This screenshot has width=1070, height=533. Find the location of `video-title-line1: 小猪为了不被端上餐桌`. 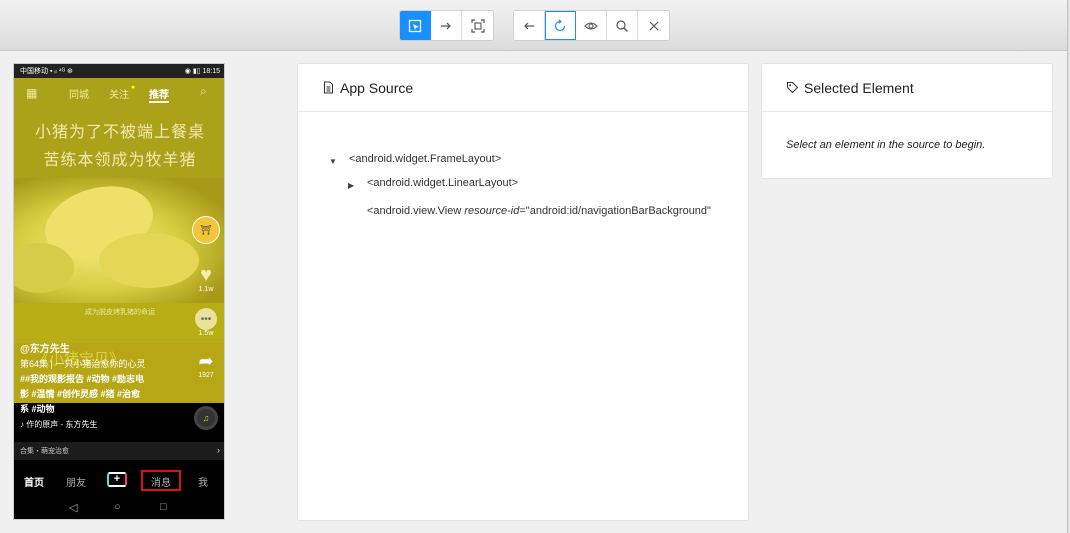

video-title-line1: 小猪为了不被端上餐桌 is located at coordinates (119, 131).